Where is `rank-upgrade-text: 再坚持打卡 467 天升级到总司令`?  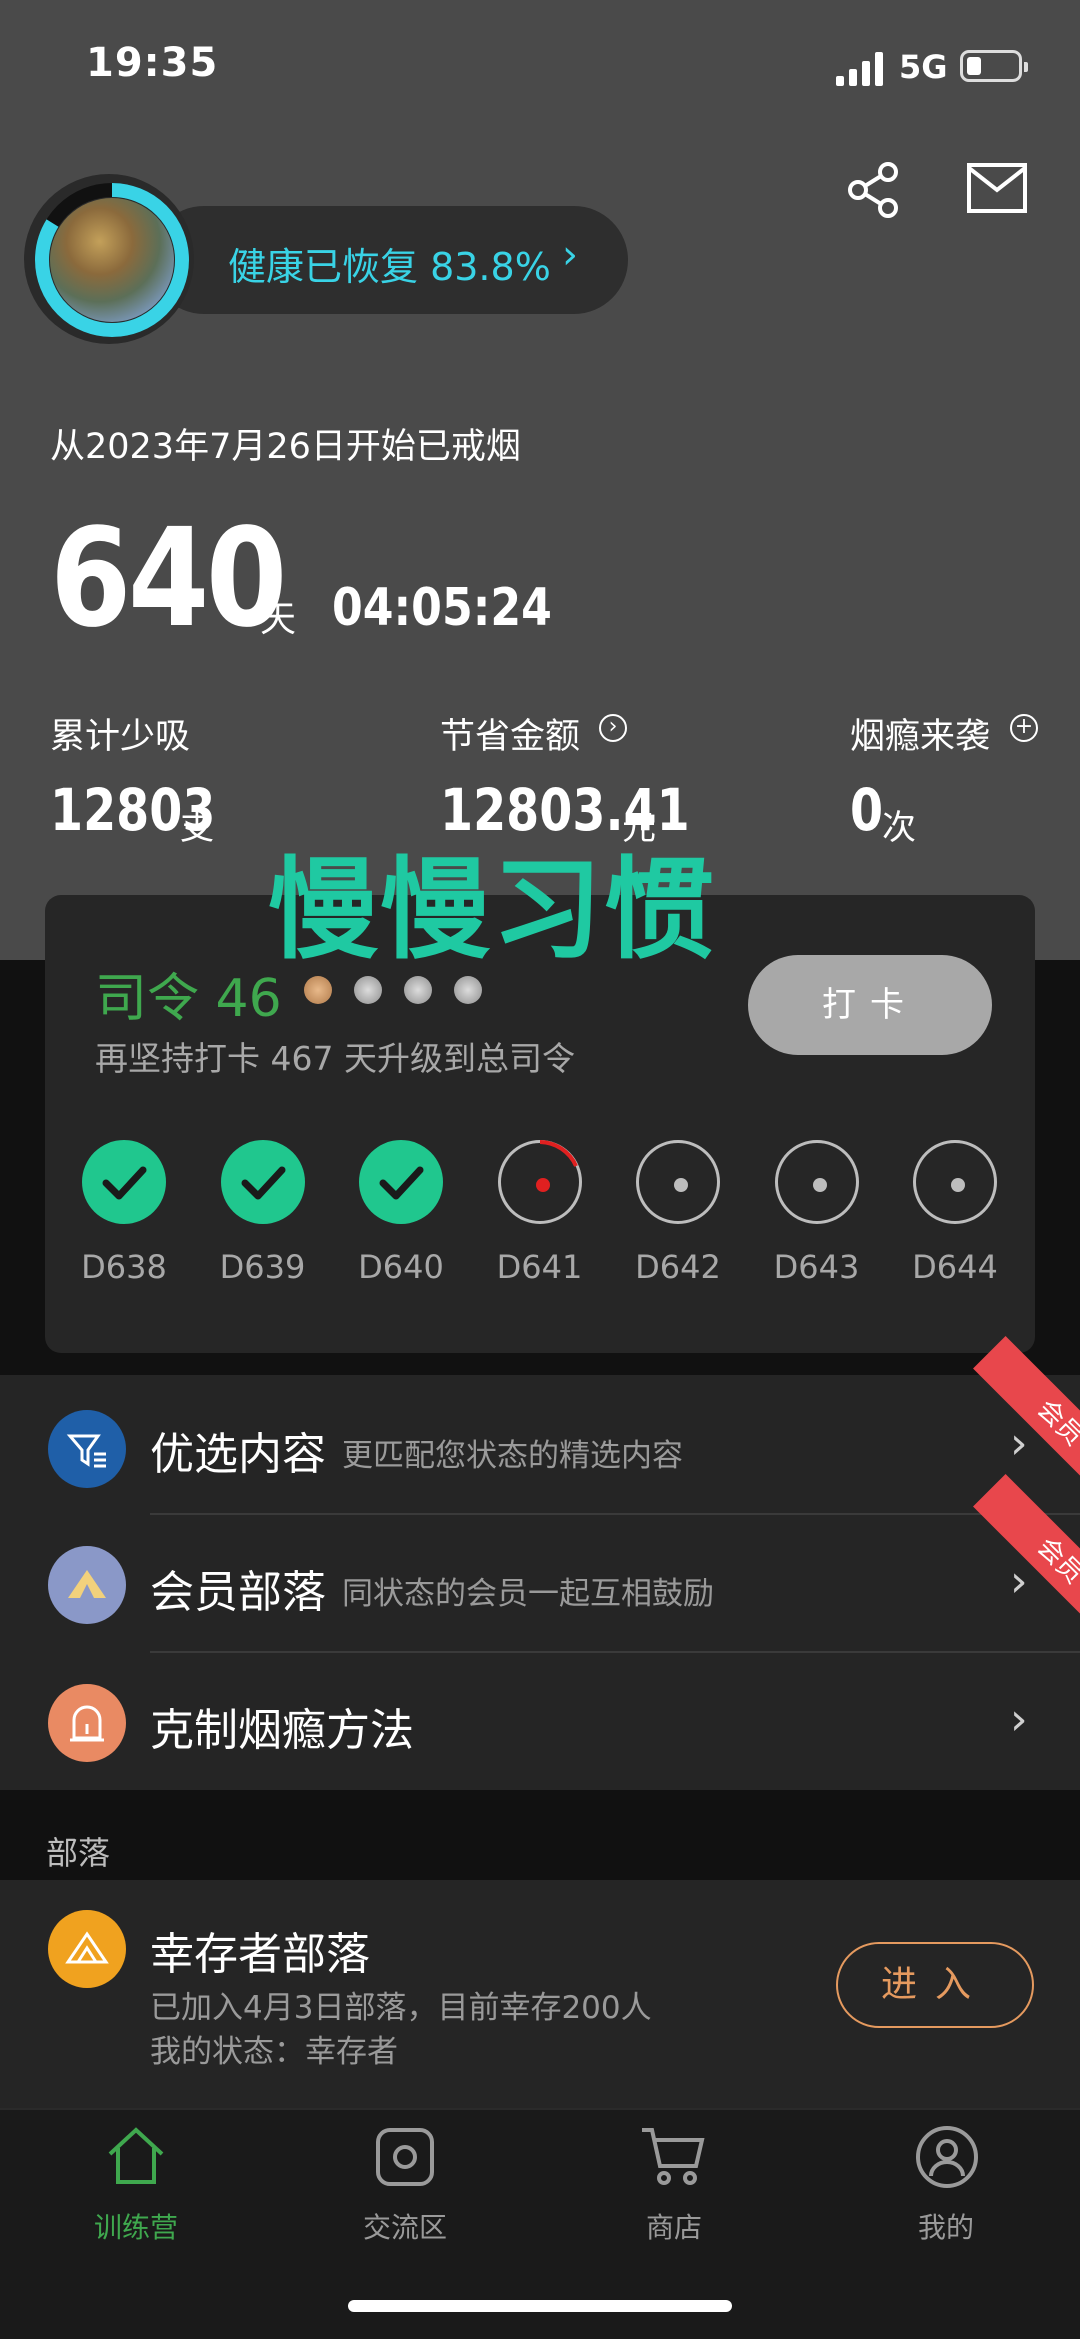 rank-upgrade-text: 再坚持打卡 467 天升级到总司令 is located at coordinates (335, 1058).